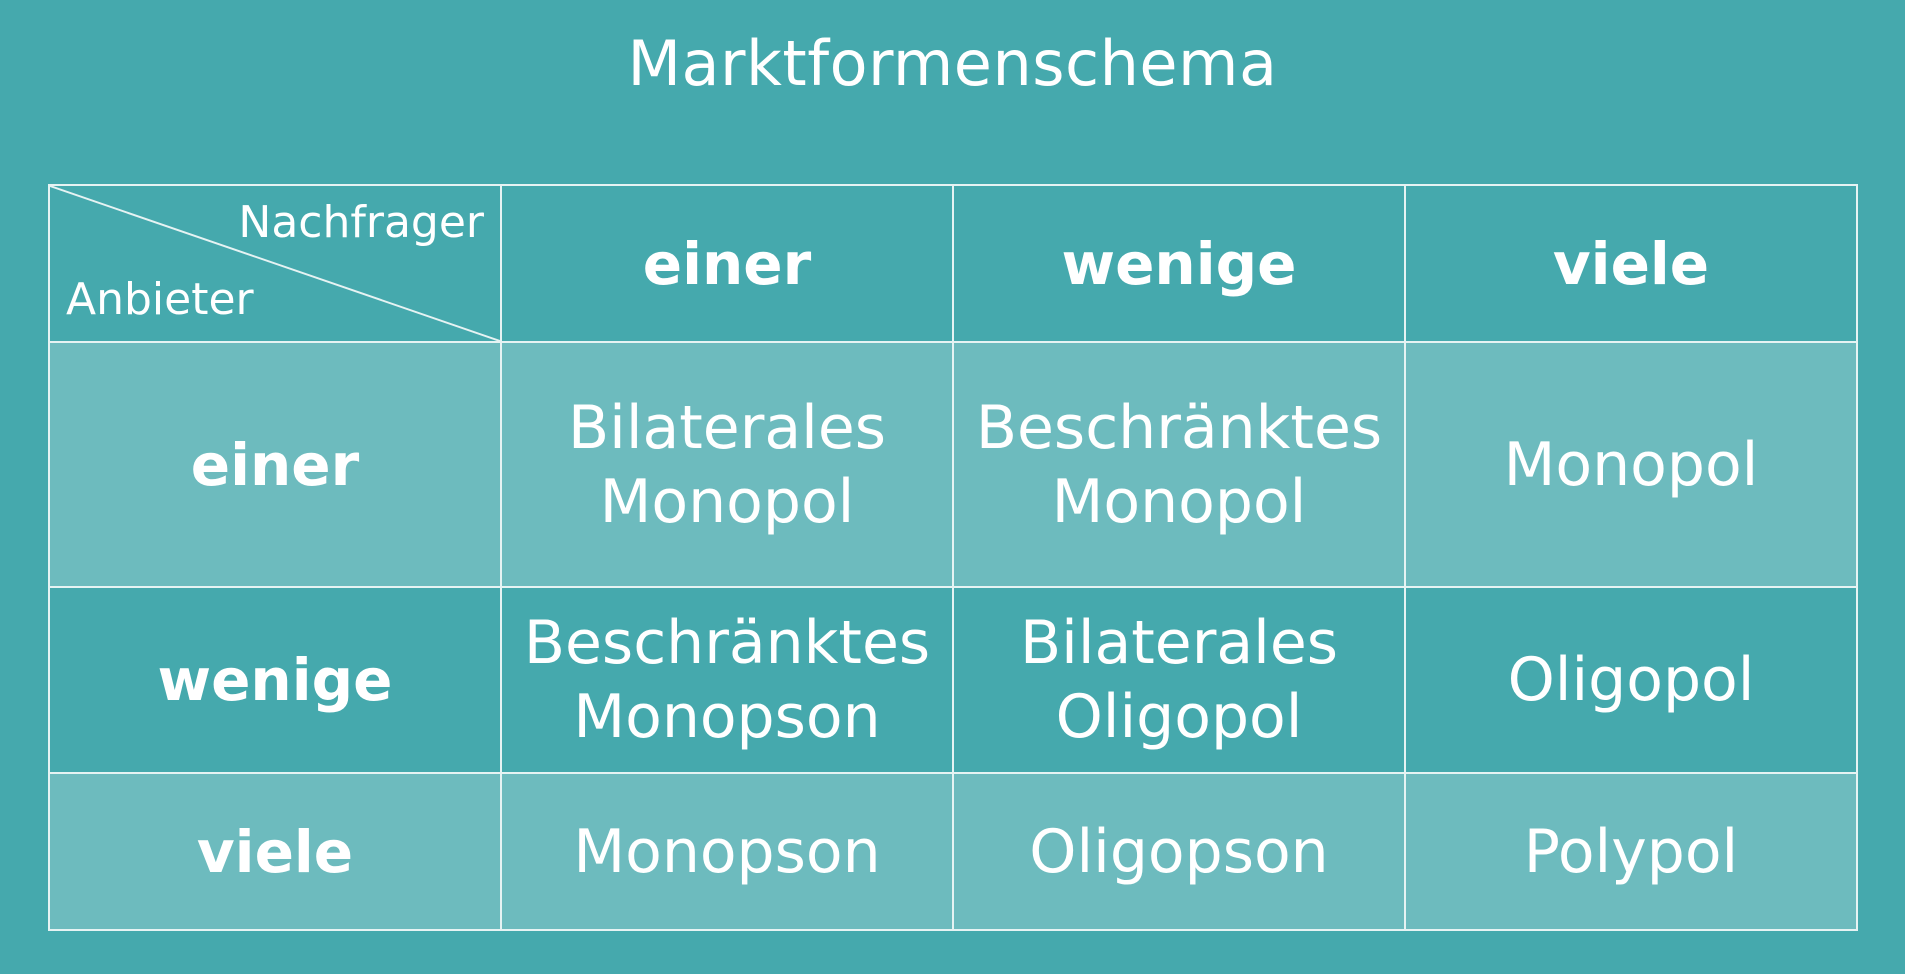  I want to click on corner-cell: Nachfrager Anbieter, so click(275, 263).